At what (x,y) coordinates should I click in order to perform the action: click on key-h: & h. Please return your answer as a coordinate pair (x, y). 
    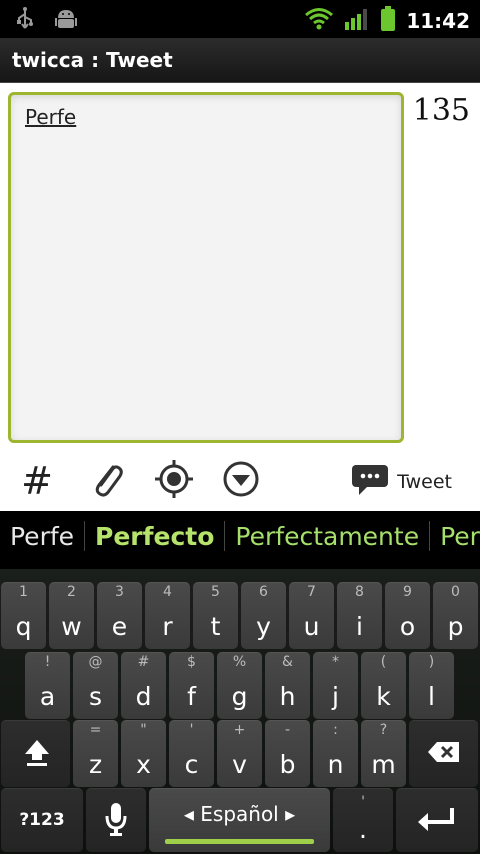
    Looking at the image, I should click on (287, 685).